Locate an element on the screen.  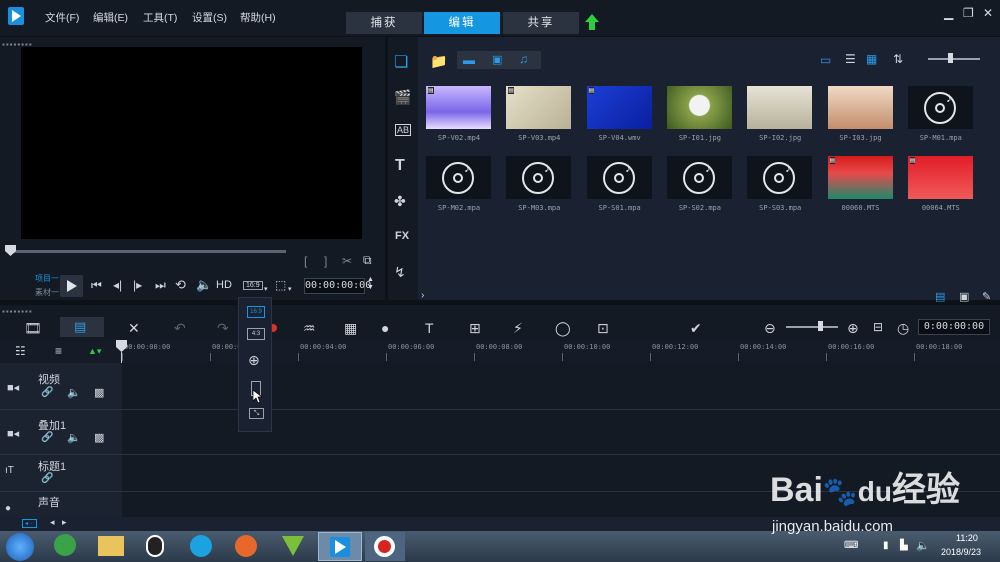
panel-grip: ▪▪▪▪▪▪▪▪ is located at coordinates (17, 311).